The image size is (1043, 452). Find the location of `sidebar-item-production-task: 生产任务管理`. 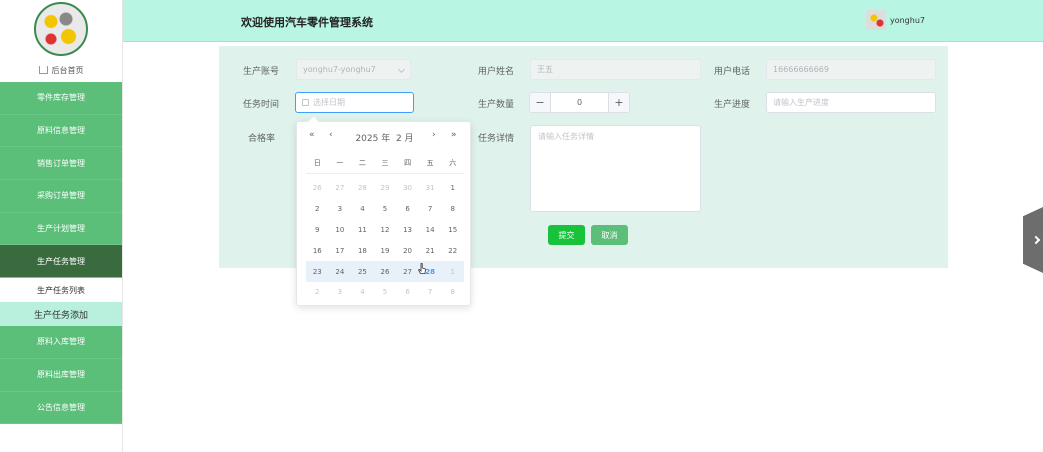

sidebar-item-production-task: 生产任务管理 is located at coordinates (61, 262).